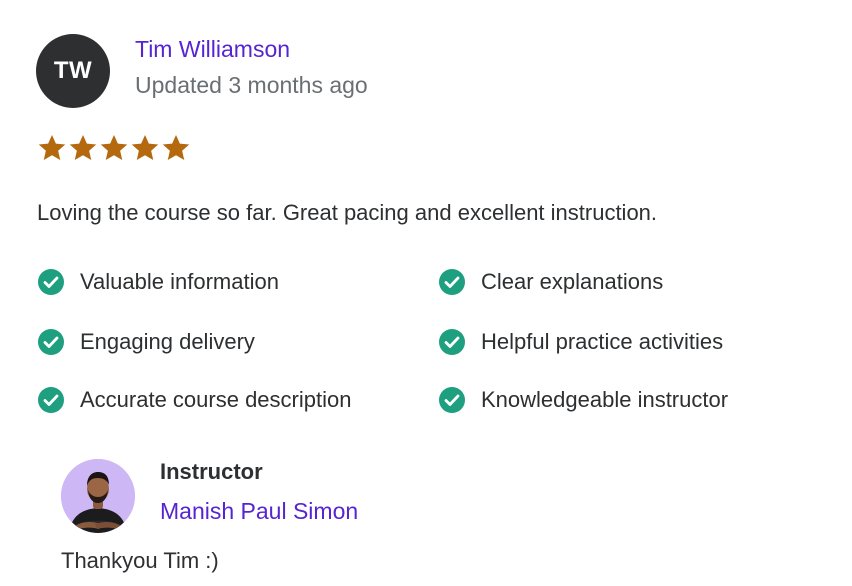 The image size is (852, 586). What do you see at coordinates (572, 281) in the screenshot?
I see `tag-label: Clear explanations` at bounding box center [572, 281].